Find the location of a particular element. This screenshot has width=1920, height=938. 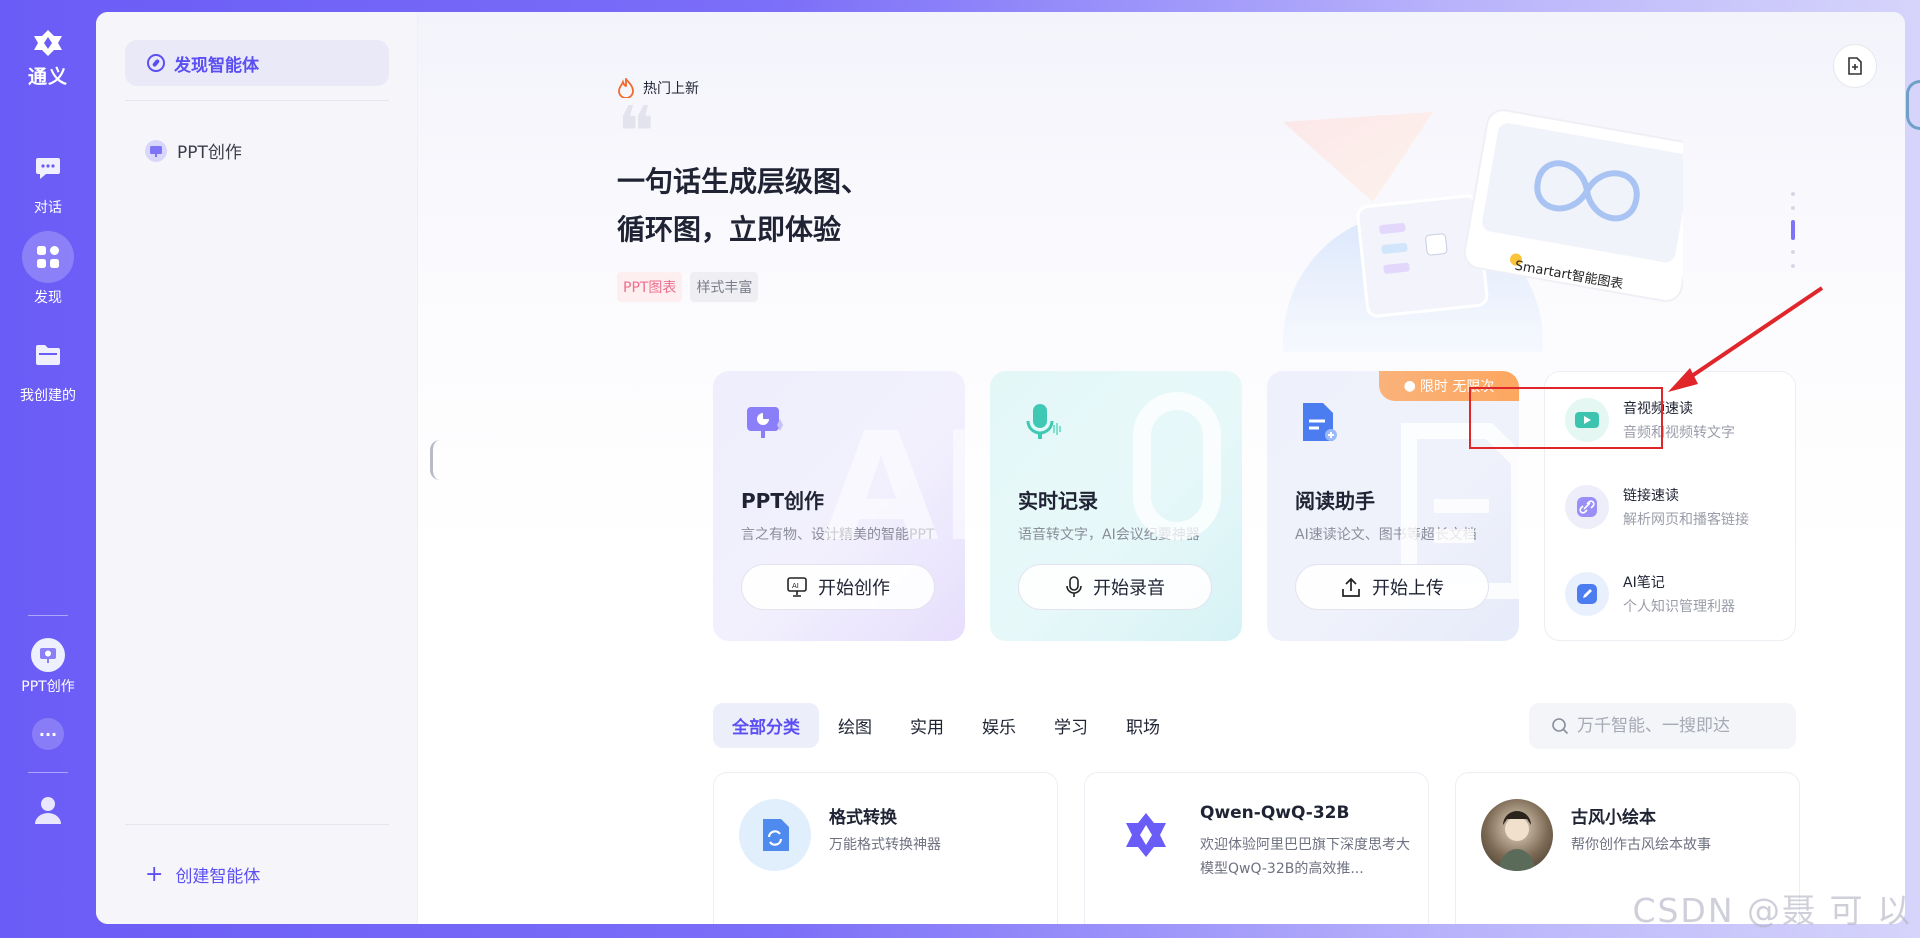

mini-tool-desc: 个人知识管理利器 is located at coordinates (1679, 607).